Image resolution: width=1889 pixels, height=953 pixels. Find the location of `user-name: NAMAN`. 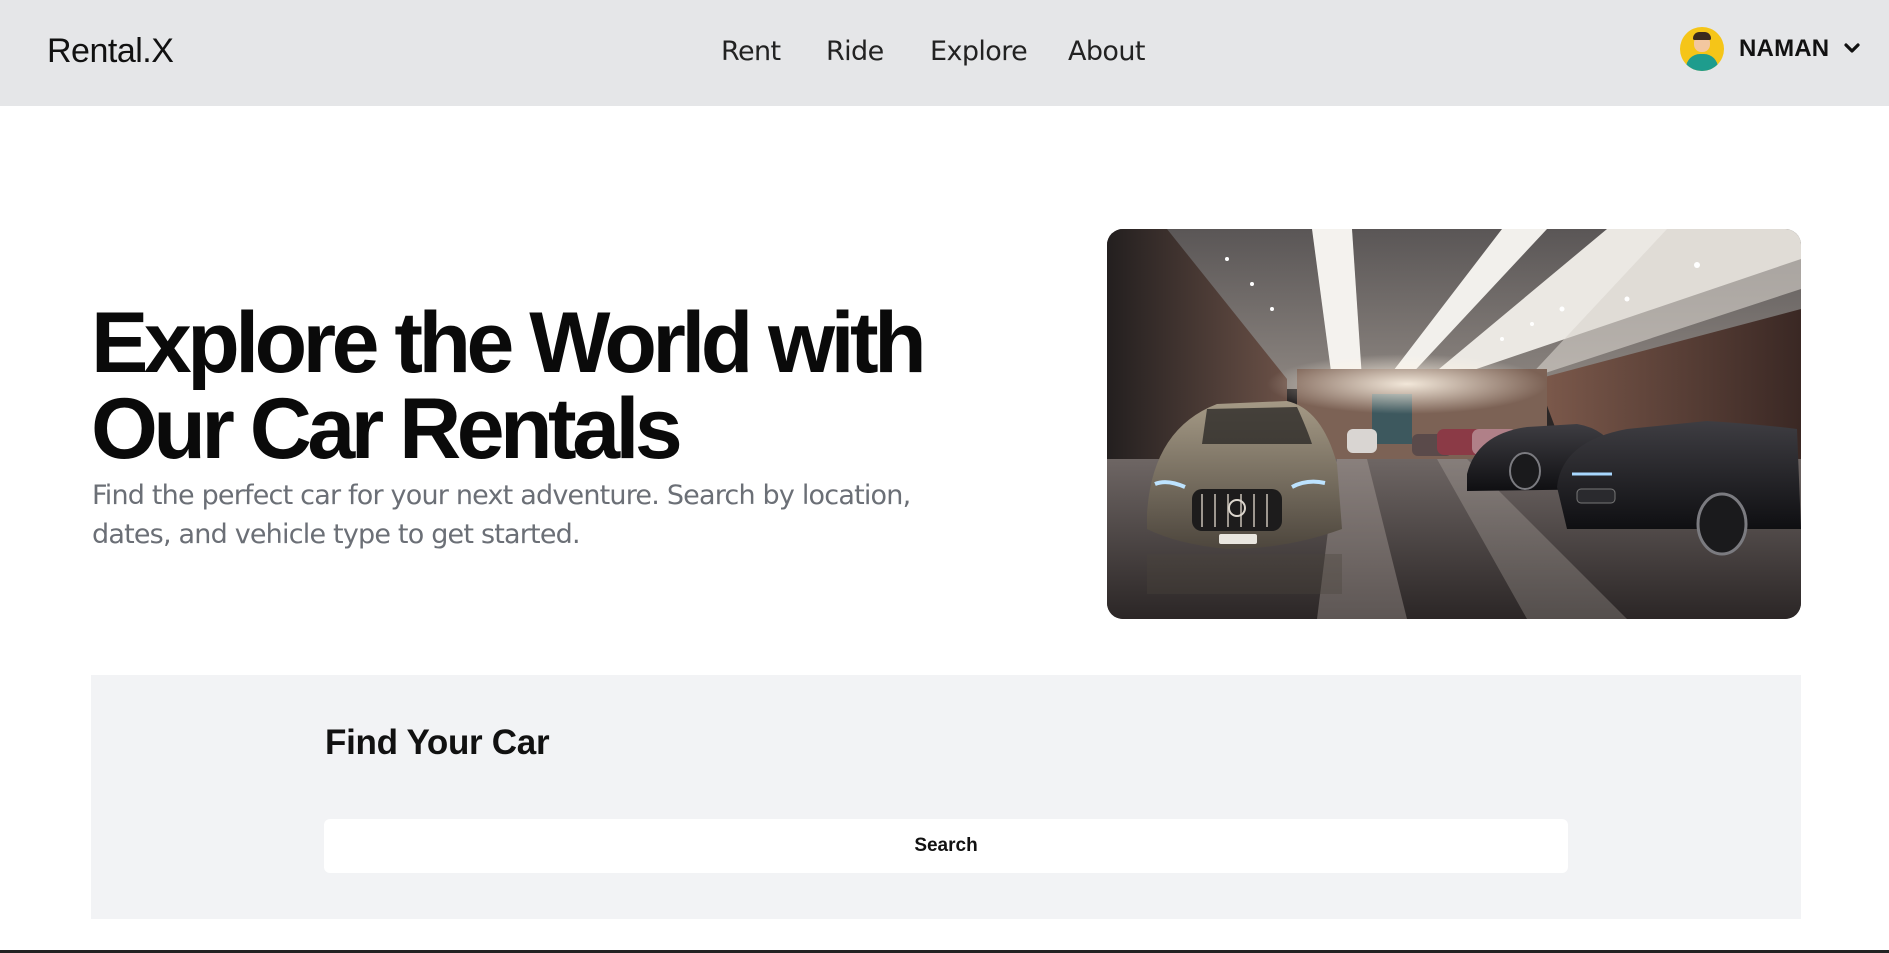

user-name: NAMAN is located at coordinates (1784, 49).